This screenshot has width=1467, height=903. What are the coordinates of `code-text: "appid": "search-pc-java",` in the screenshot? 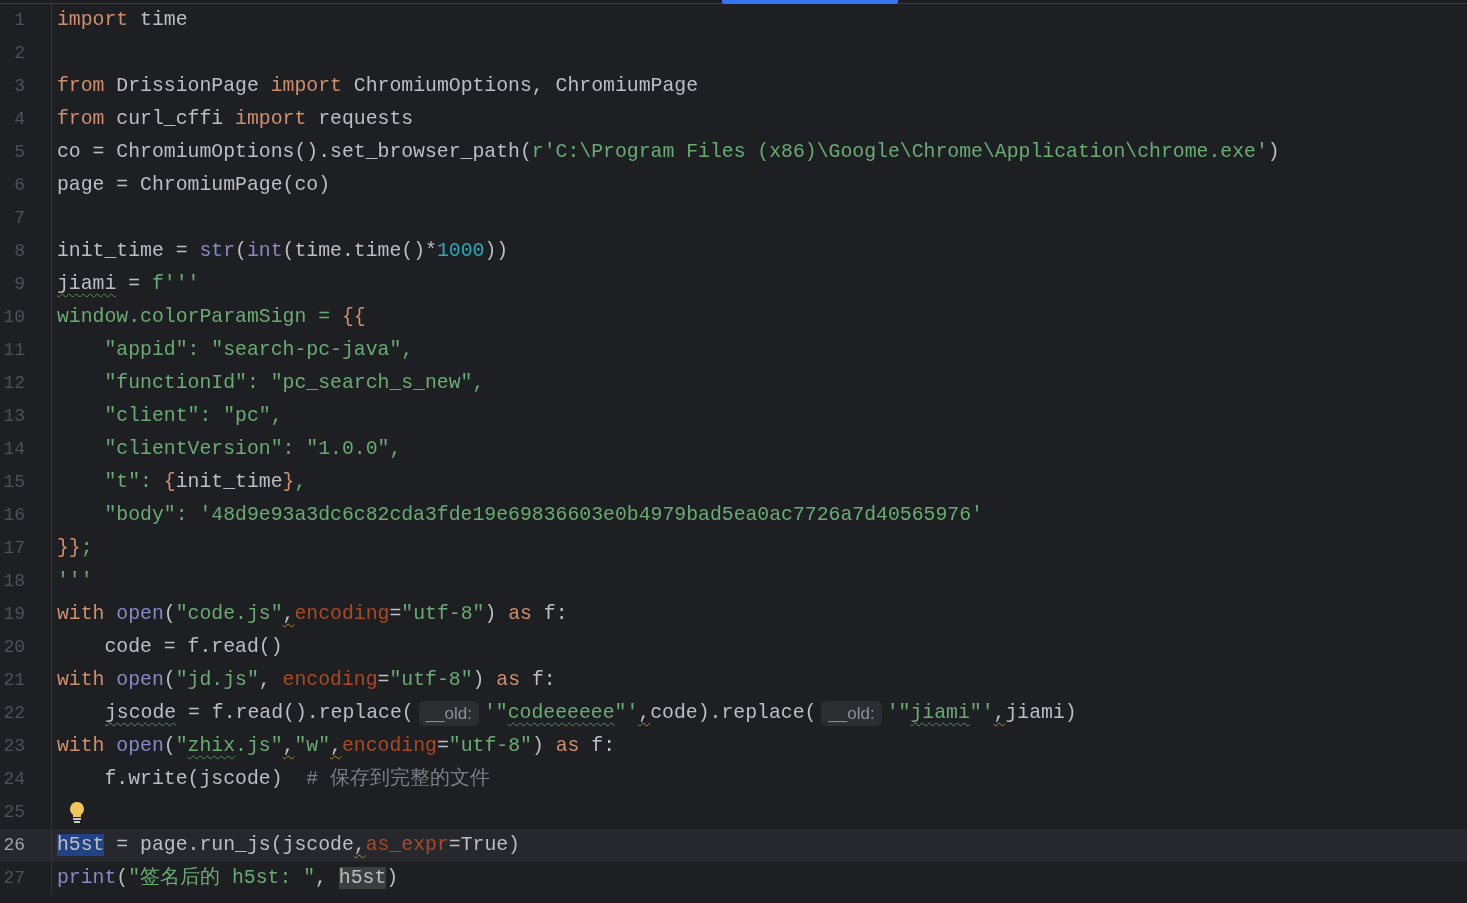 It's located at (258, 350).